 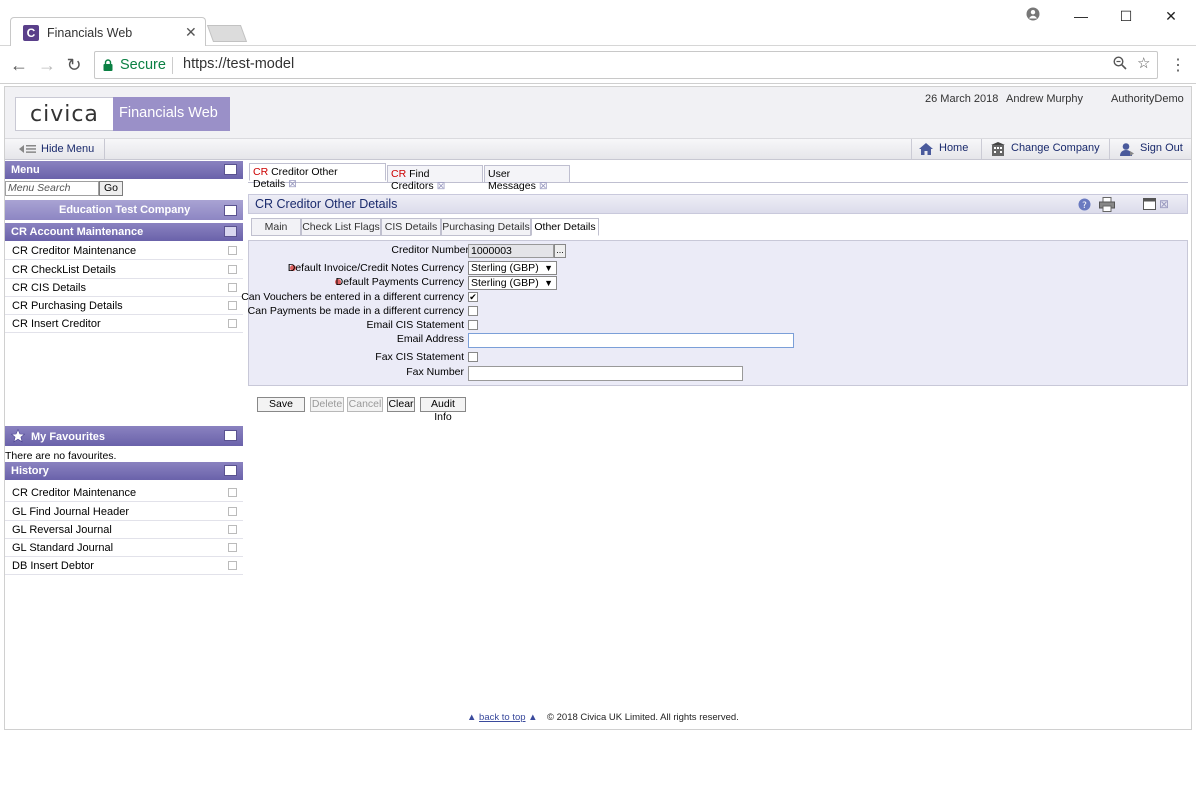 What do you see at coordinates (443, 410) in the screenshot?
I see `audit-info-button: Audit Info` at bounding box center [443, 410].